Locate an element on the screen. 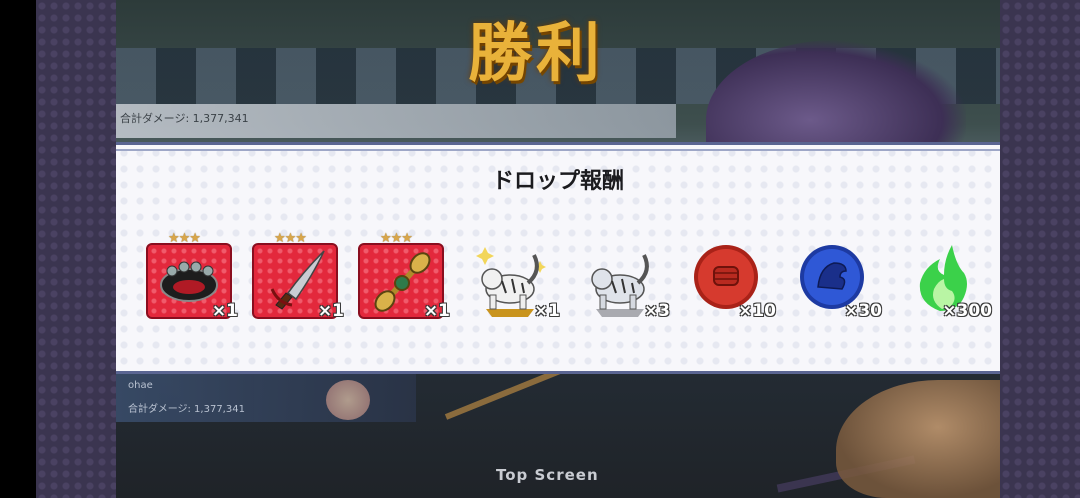 This screenshot has width=1080, height=498. side-pattern-right is located at coordinates (1040, 249).